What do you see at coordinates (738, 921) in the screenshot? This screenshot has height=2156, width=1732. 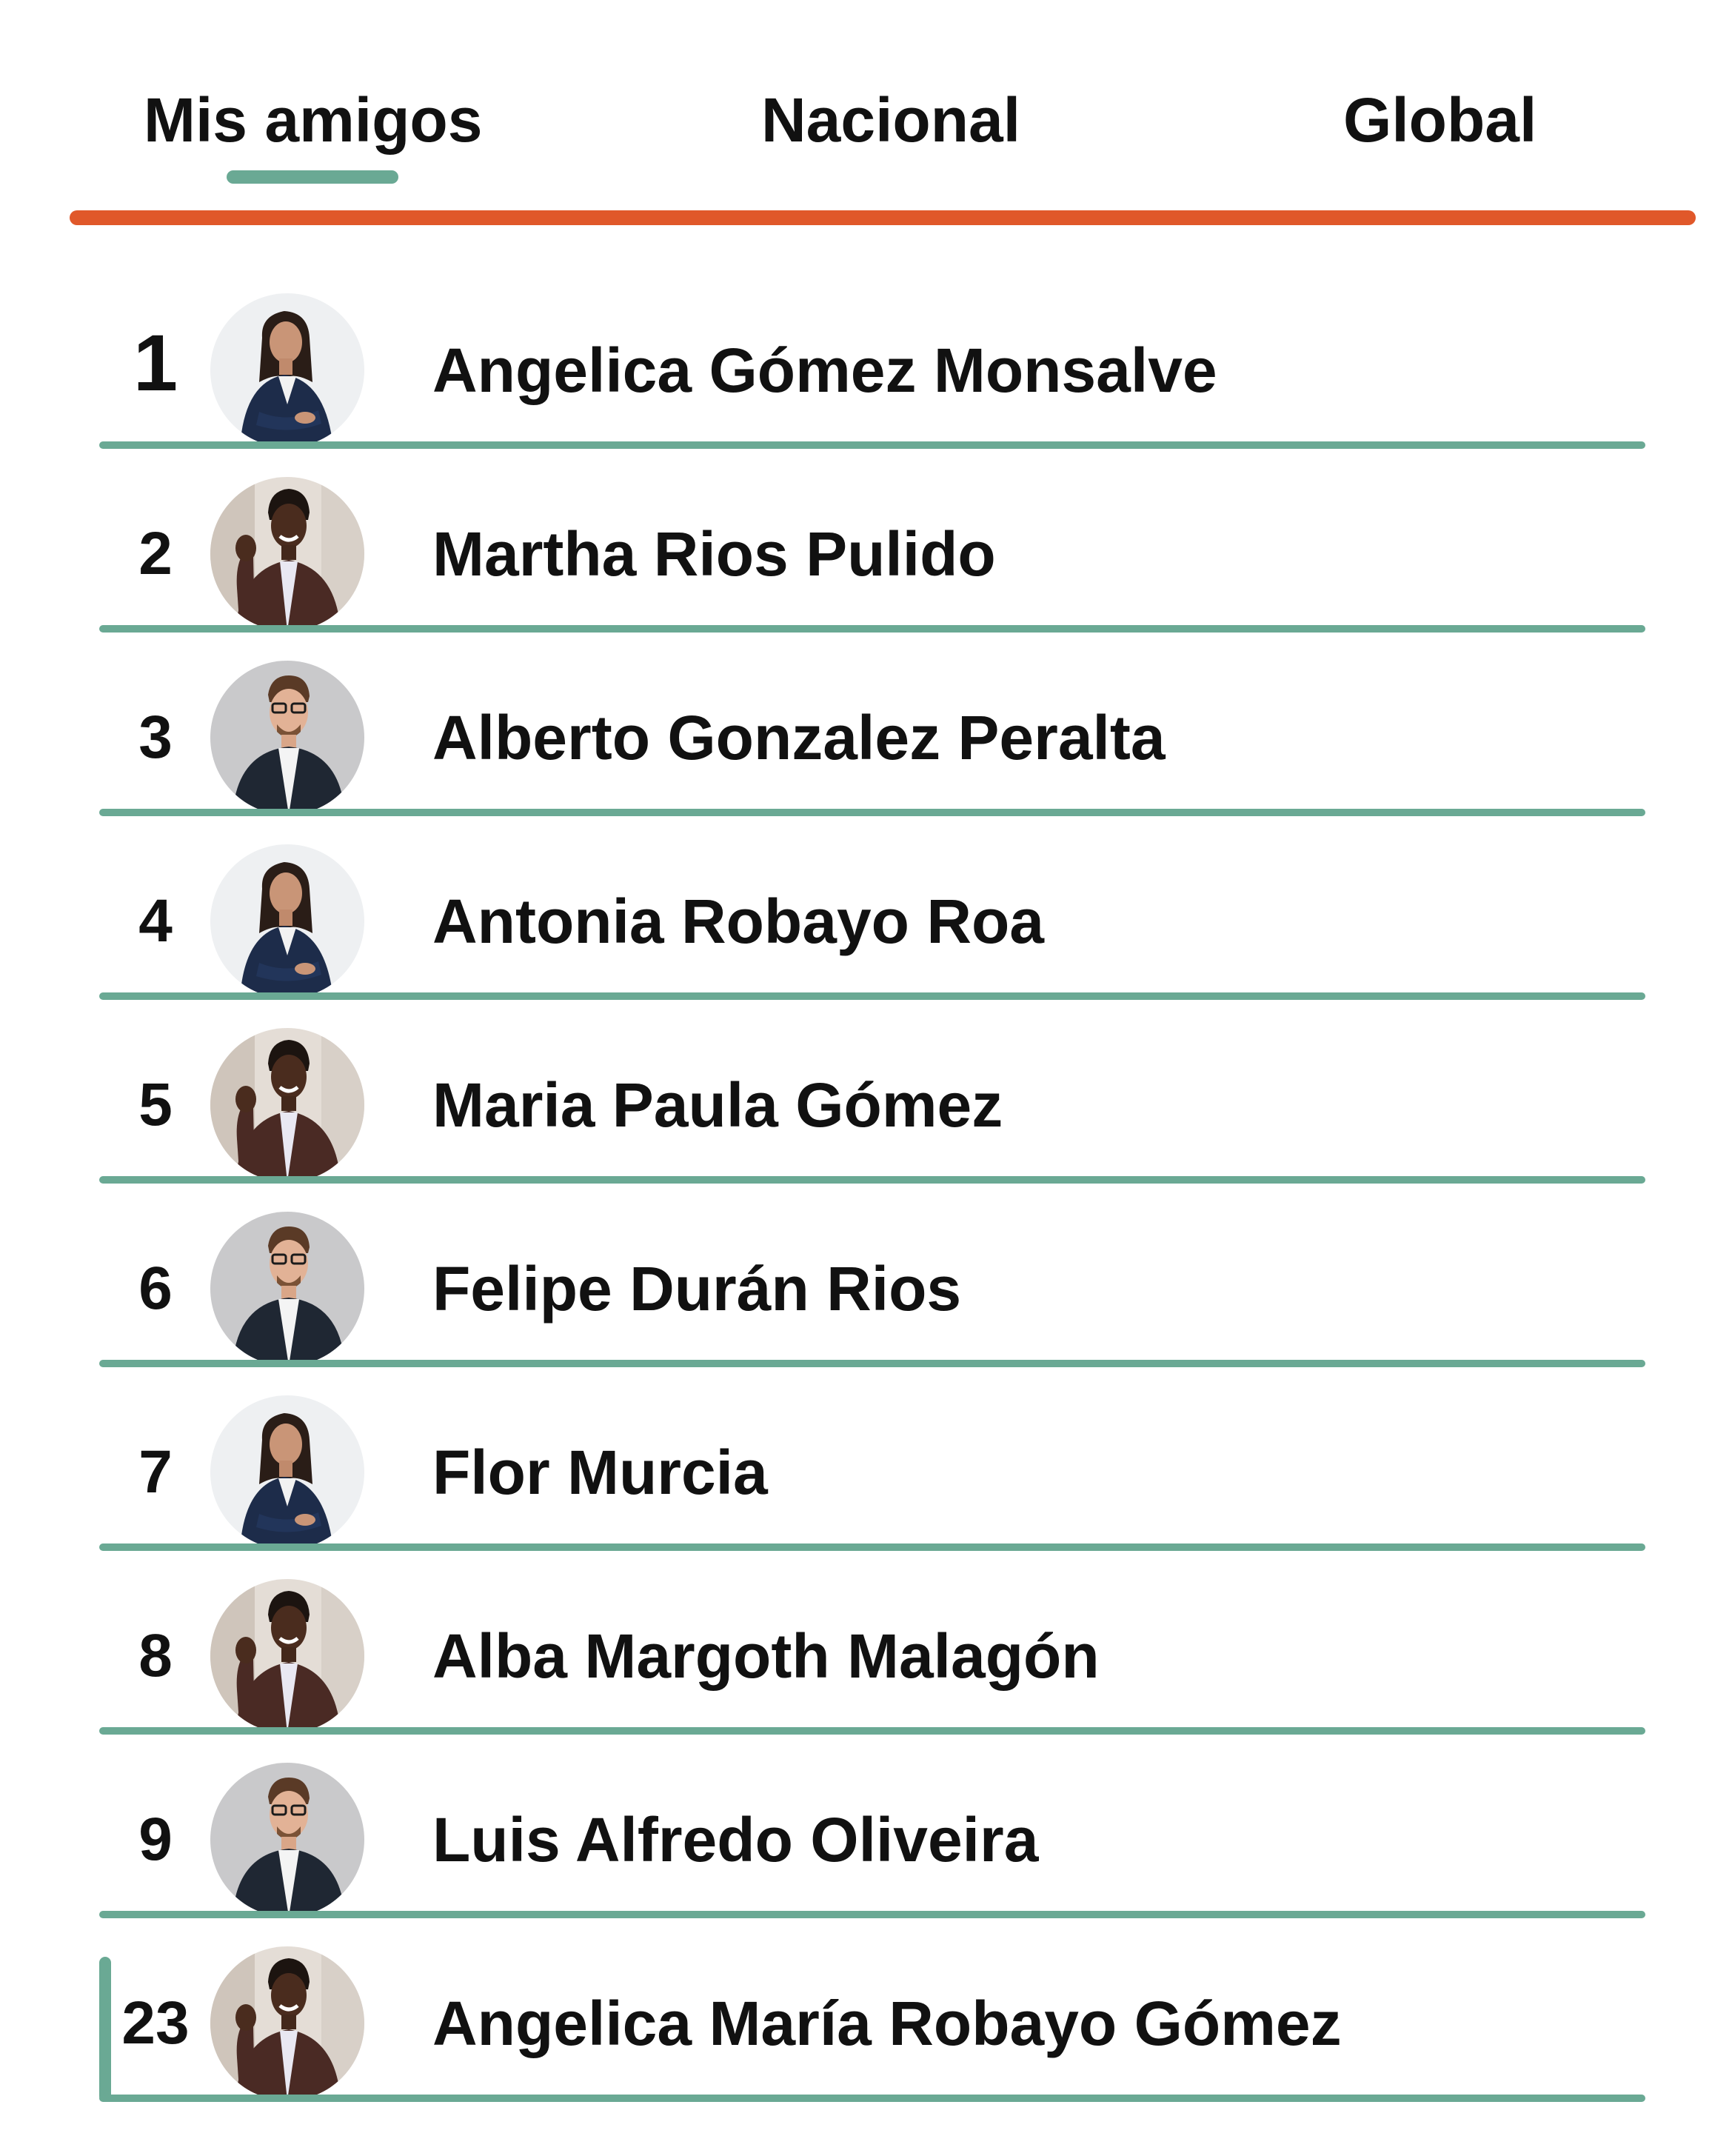 I see `player-name: Antonia Robayo Roa` at bounding box center [738, 921].